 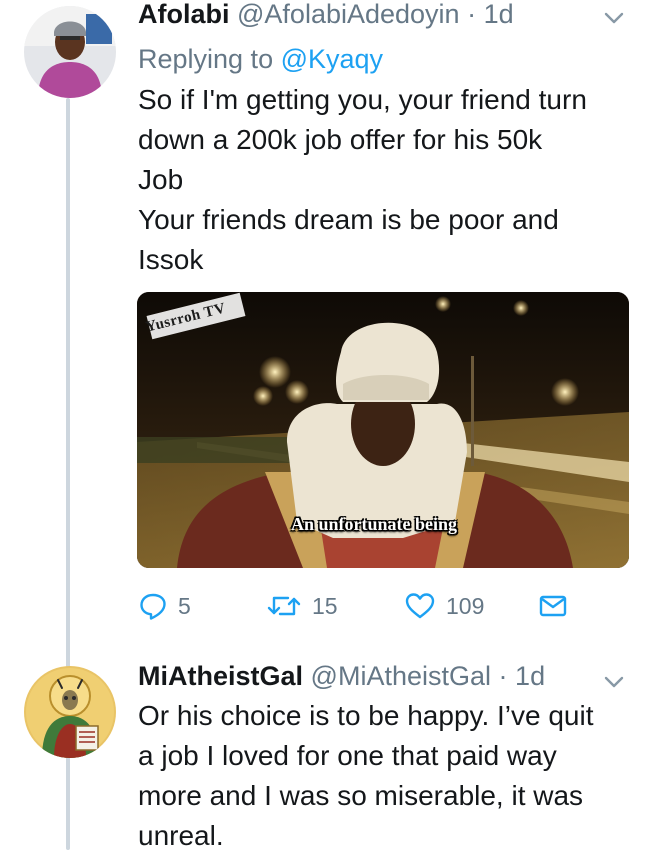 I want to click on like-button: 109, so click(x=444, y=606).